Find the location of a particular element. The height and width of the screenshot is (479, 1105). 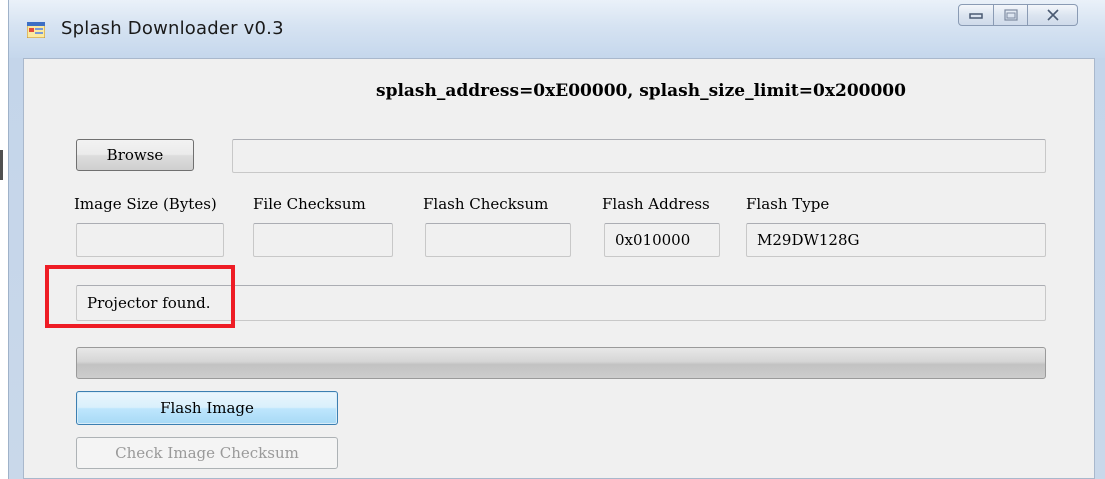

flash-type-field: M29DW128G is located at coordinates (896, 240).